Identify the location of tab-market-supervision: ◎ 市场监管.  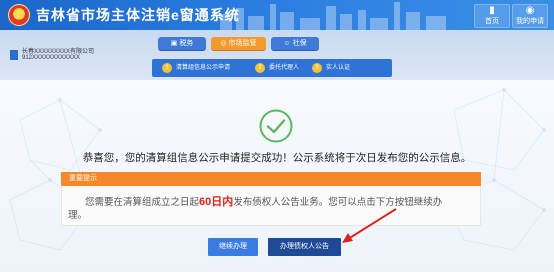
(238, 43).